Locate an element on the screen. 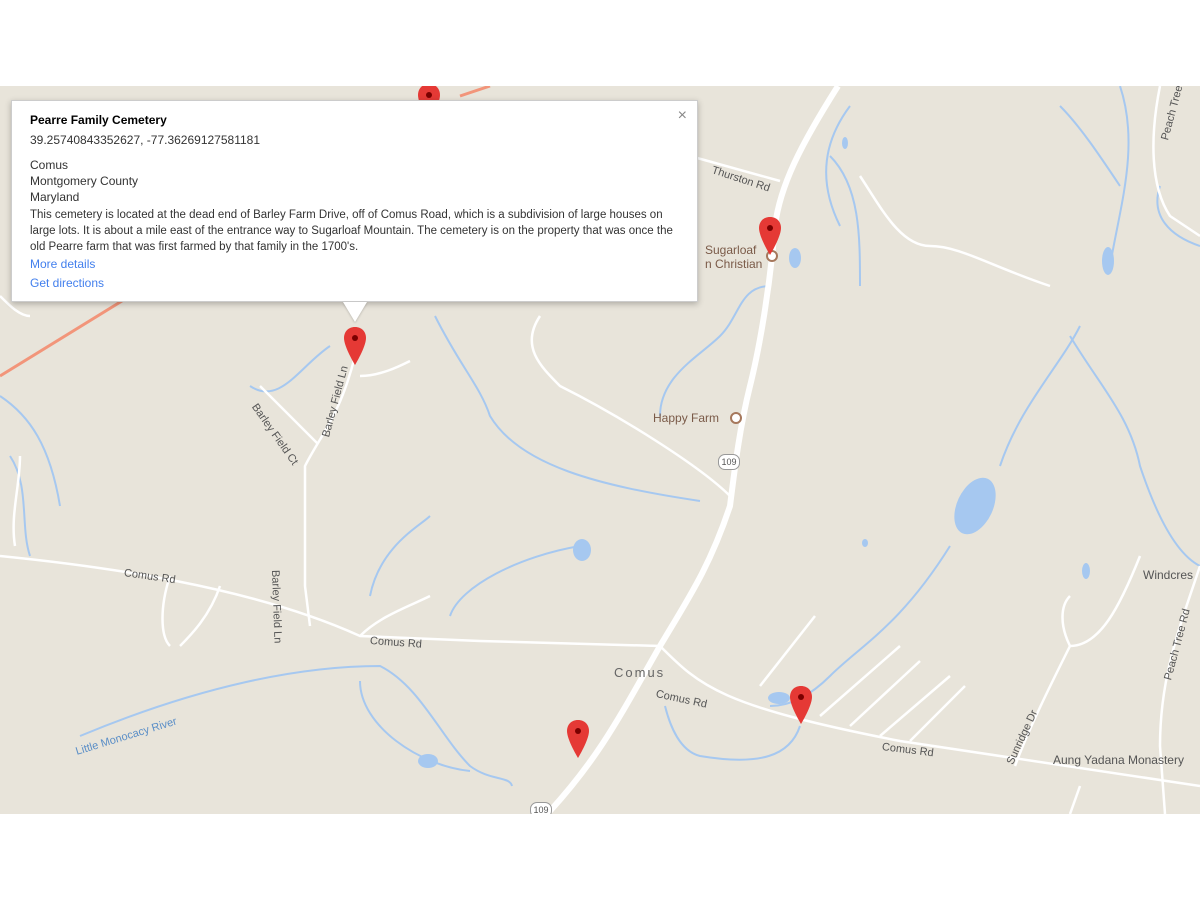 The width and height of the screenshot is (1200, 900). info-window-coordinates: 39.25740843352627, -77.36269127581181 is located at coordinates (145, 140).